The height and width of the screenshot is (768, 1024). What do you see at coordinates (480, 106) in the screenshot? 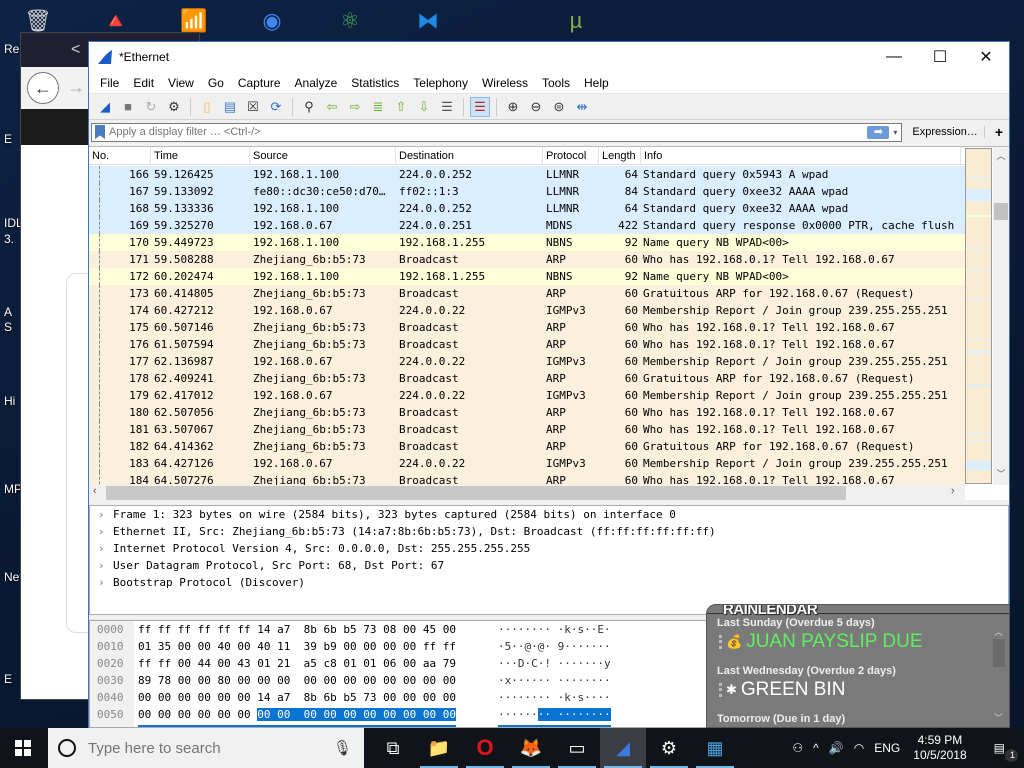
I see `colorize-icon: ☰` at bounding box center [480, 106].